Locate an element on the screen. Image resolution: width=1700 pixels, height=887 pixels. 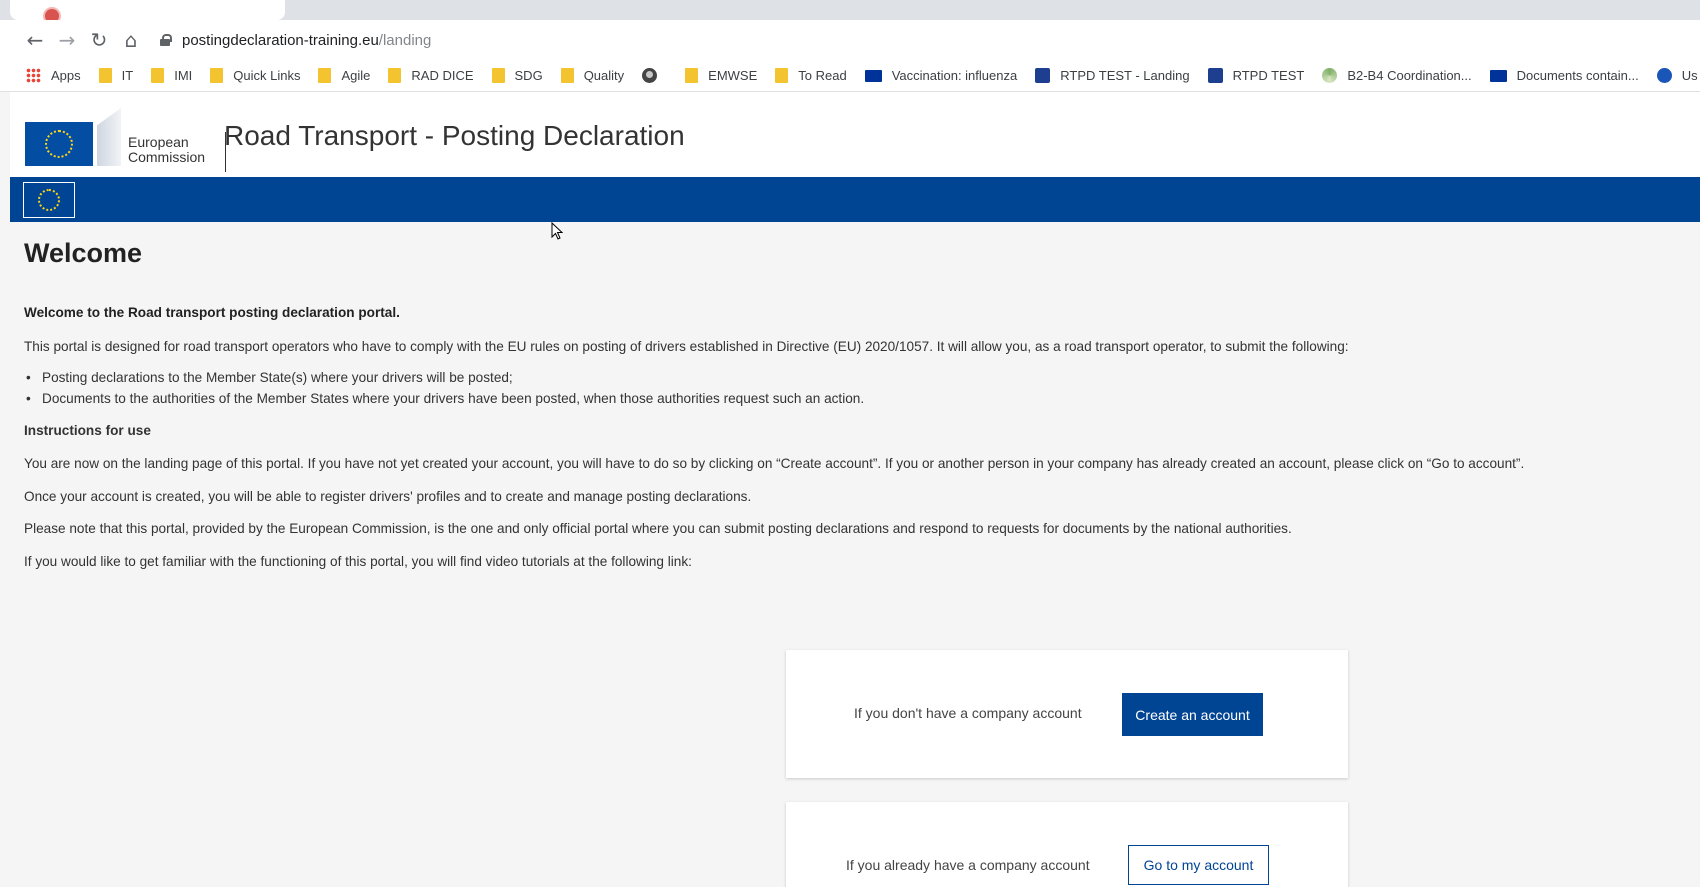
lock-icon is located at coordinates (166, 40).